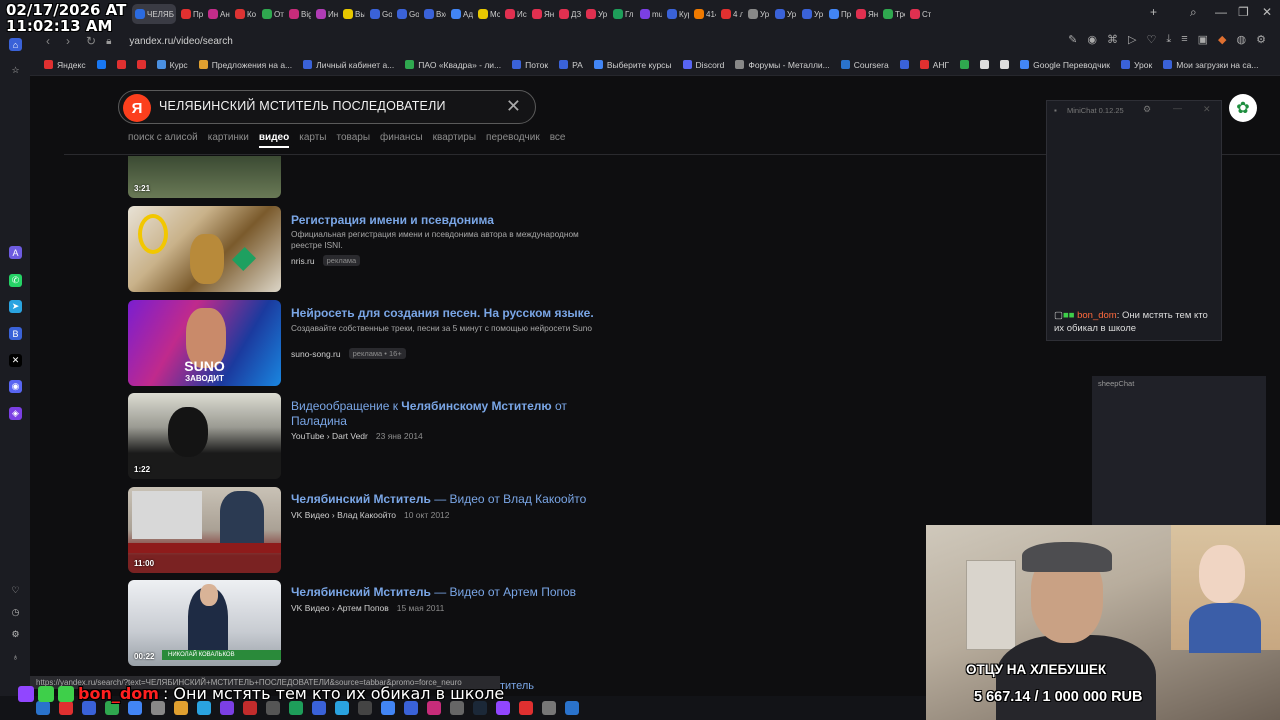 The height and width of the screenshot is (720, 1280). I want to click on browser-tab: Пр, so click(190, 14).